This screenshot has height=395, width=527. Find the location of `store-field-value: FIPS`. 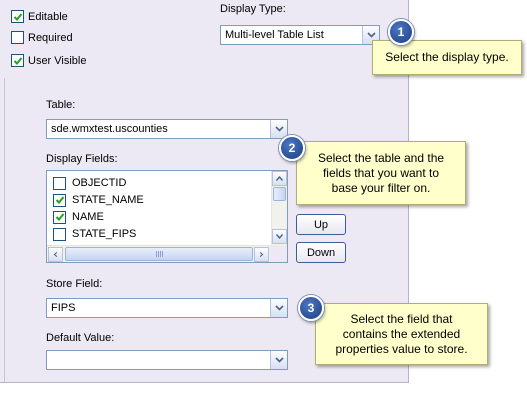

store-field-value: FIPS is located at coordinates (63, 308).